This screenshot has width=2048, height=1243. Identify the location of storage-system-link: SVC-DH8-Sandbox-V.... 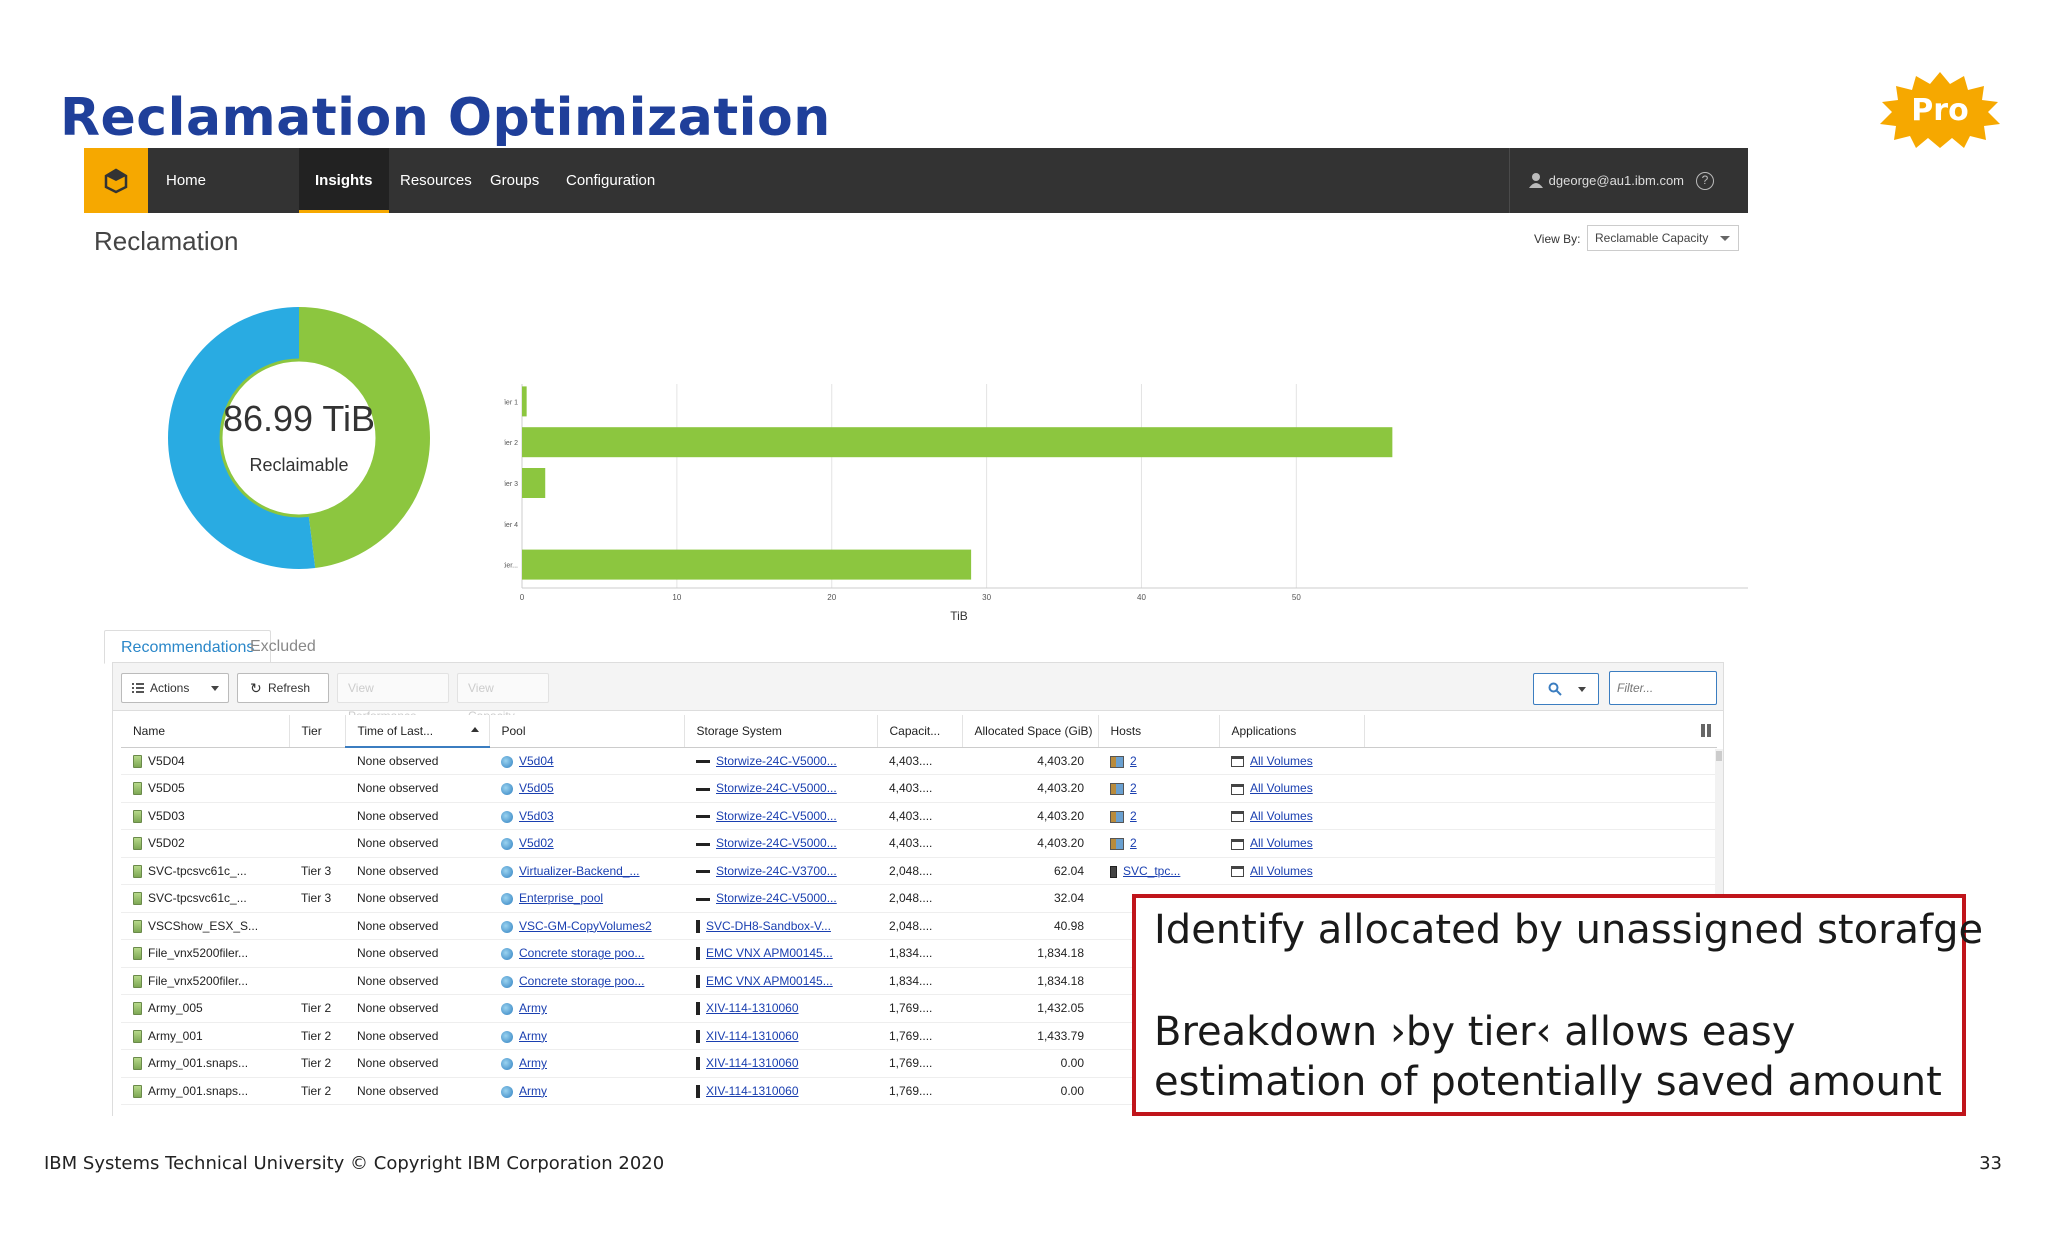
(768, 926).